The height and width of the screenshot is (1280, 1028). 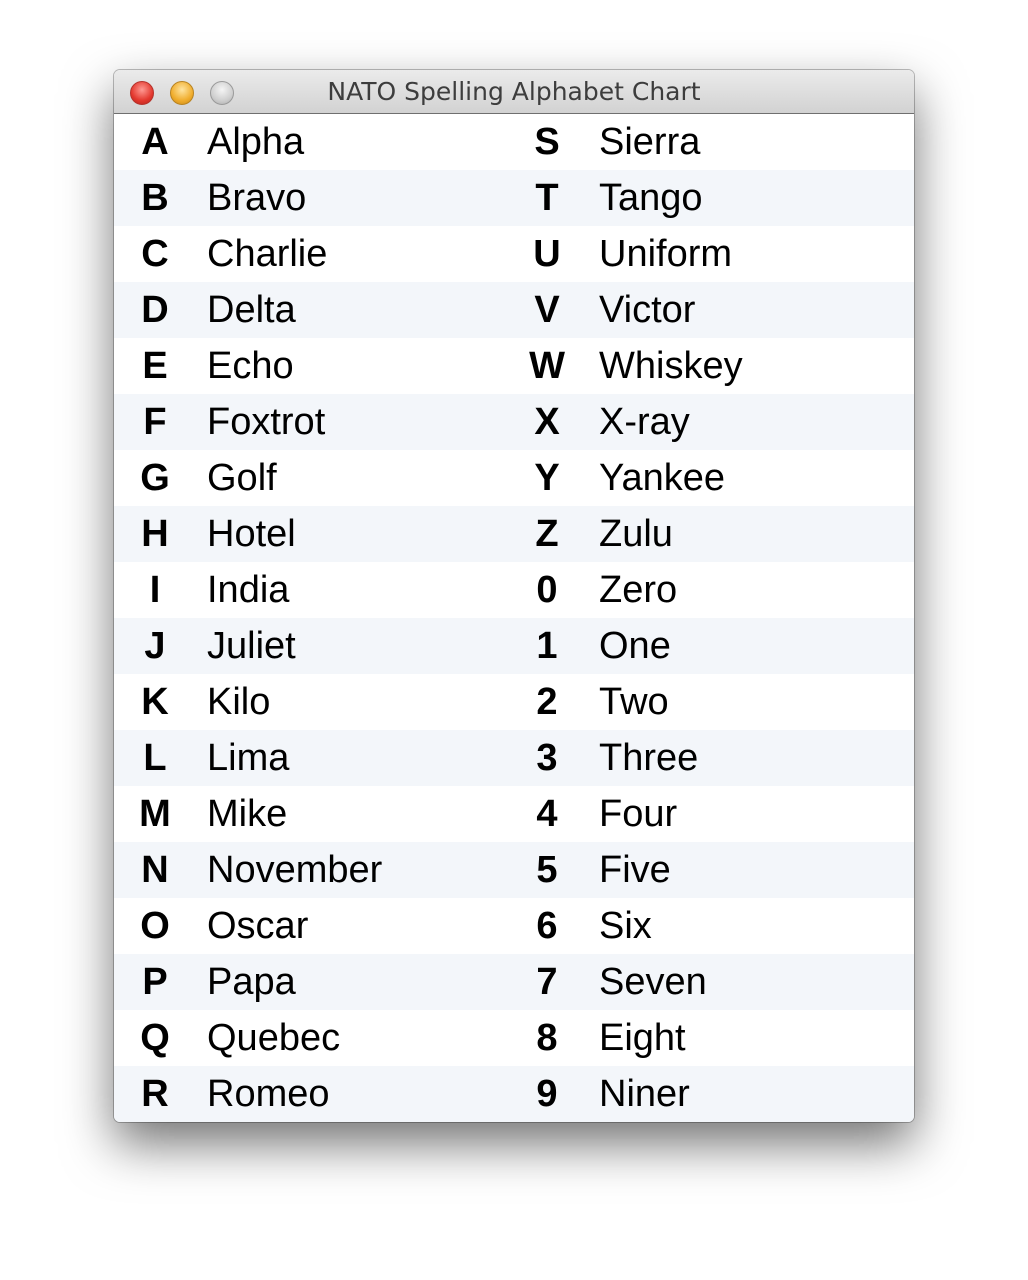 What do you see at coordinates (514, 590) in the screenshot?
I see `table-row: I India 0 Zero` at bounding box center [514, 590].